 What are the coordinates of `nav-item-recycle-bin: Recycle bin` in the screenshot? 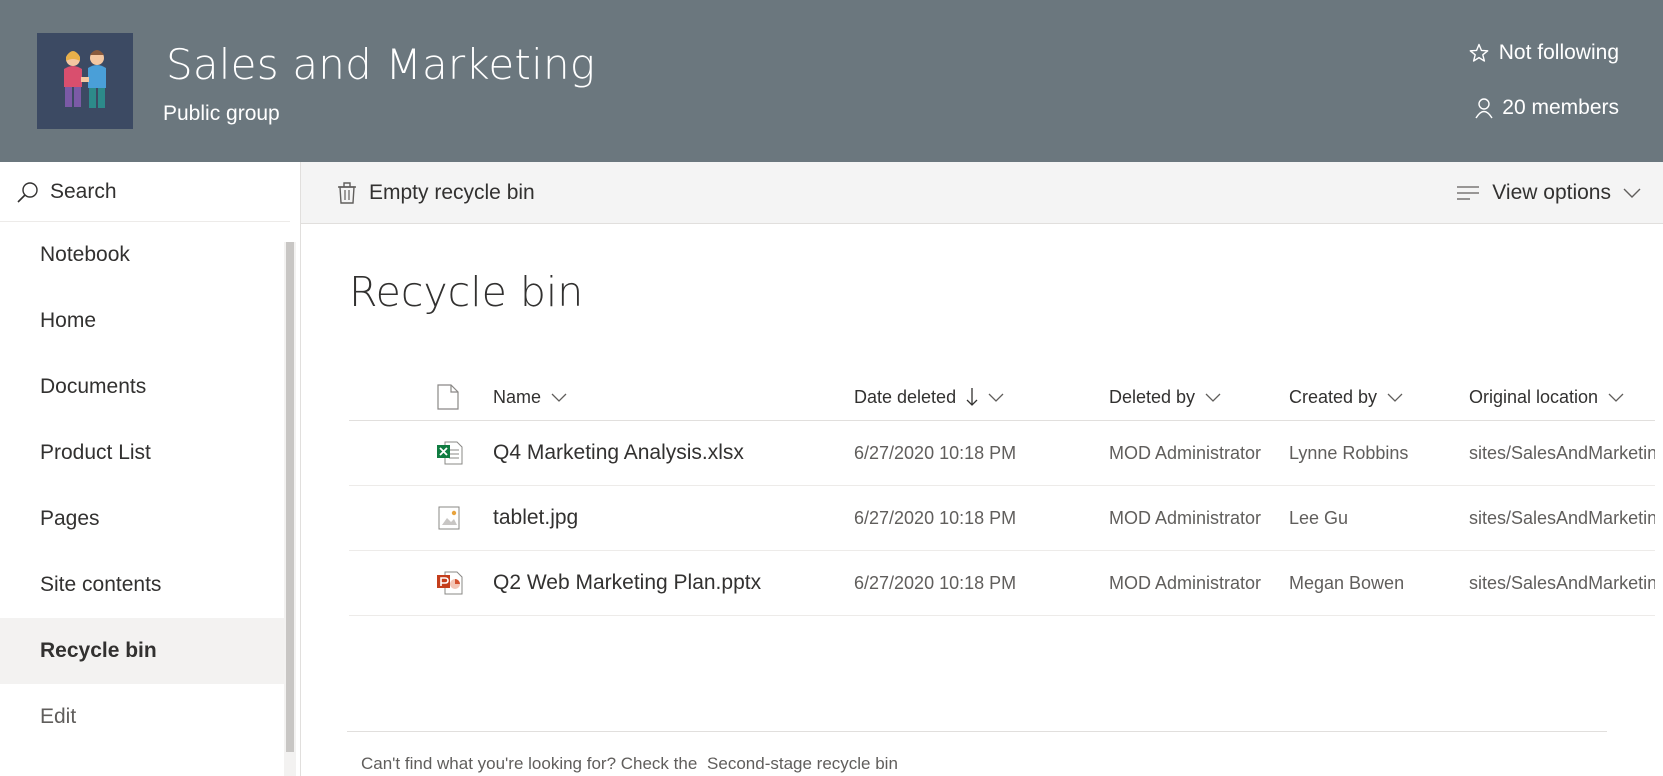 It's located at (142, 651).